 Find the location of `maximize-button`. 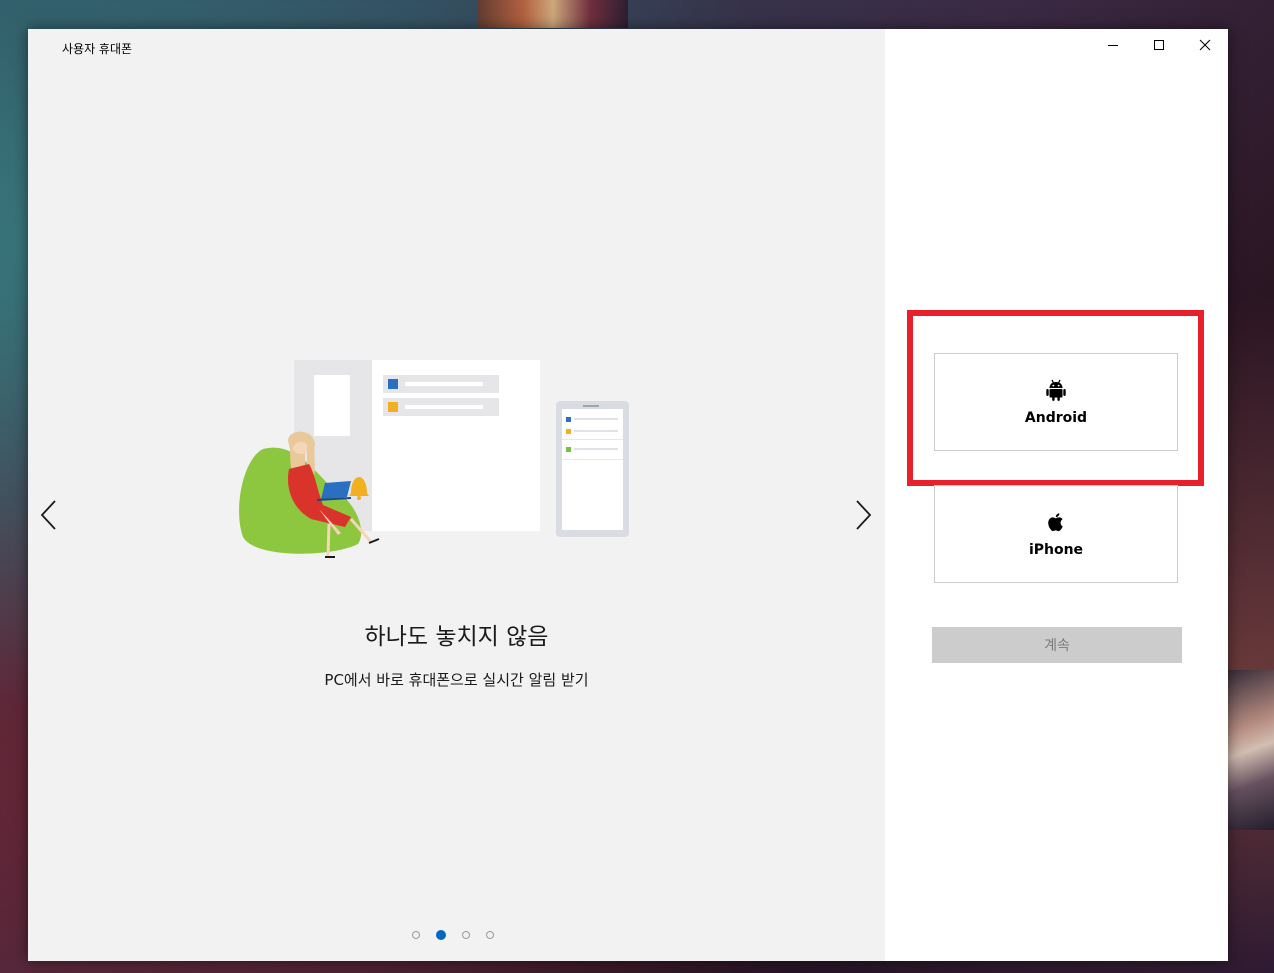

maximize-button is located at coordinates (1159, 45).